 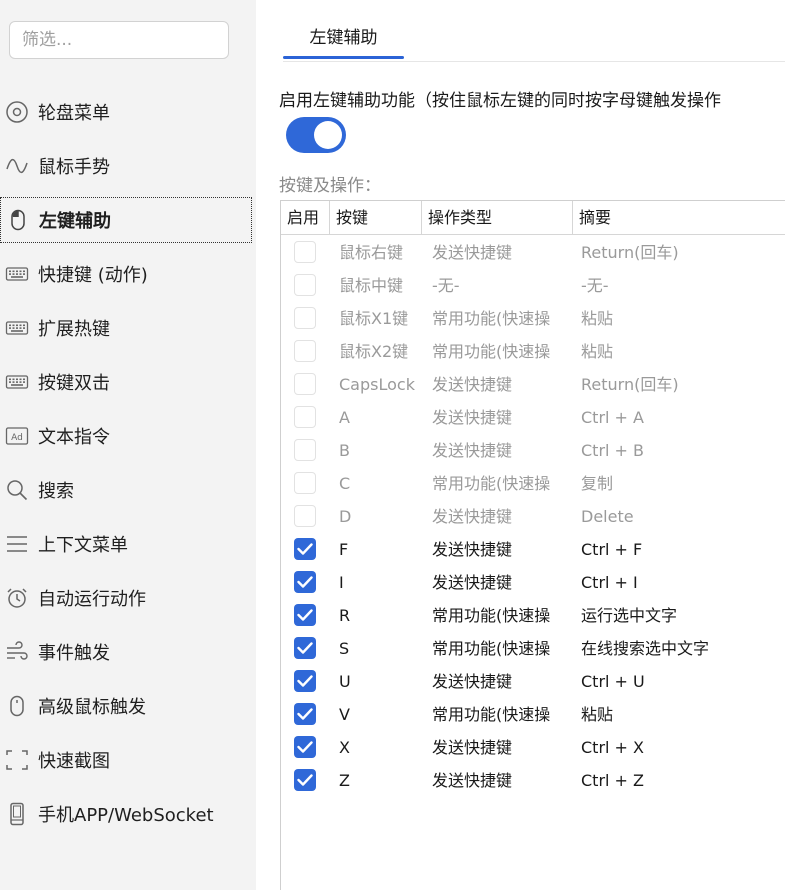 I want to click on cell-key: I, so click(x=341, y=582).